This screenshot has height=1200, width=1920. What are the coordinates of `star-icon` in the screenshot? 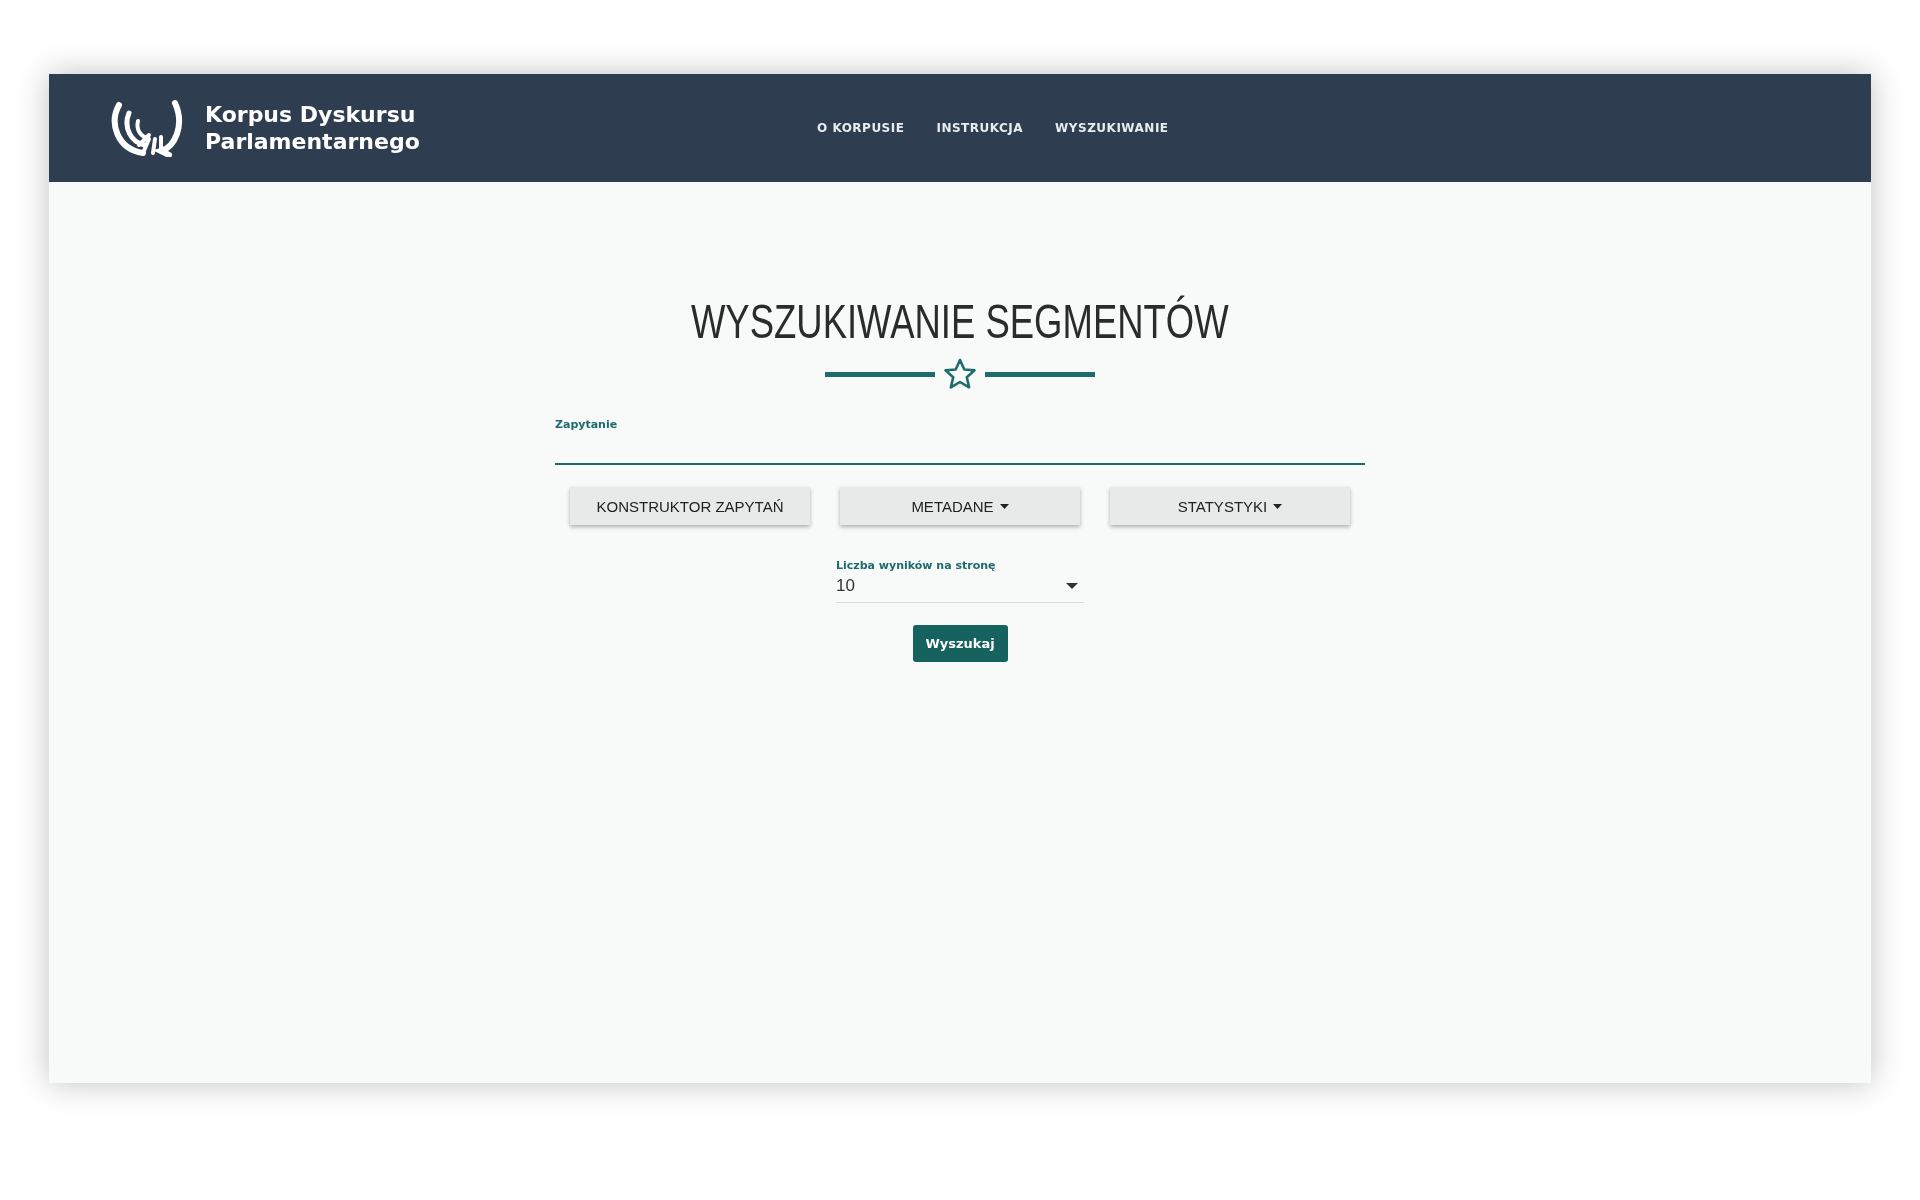 It's located at (960, 374).